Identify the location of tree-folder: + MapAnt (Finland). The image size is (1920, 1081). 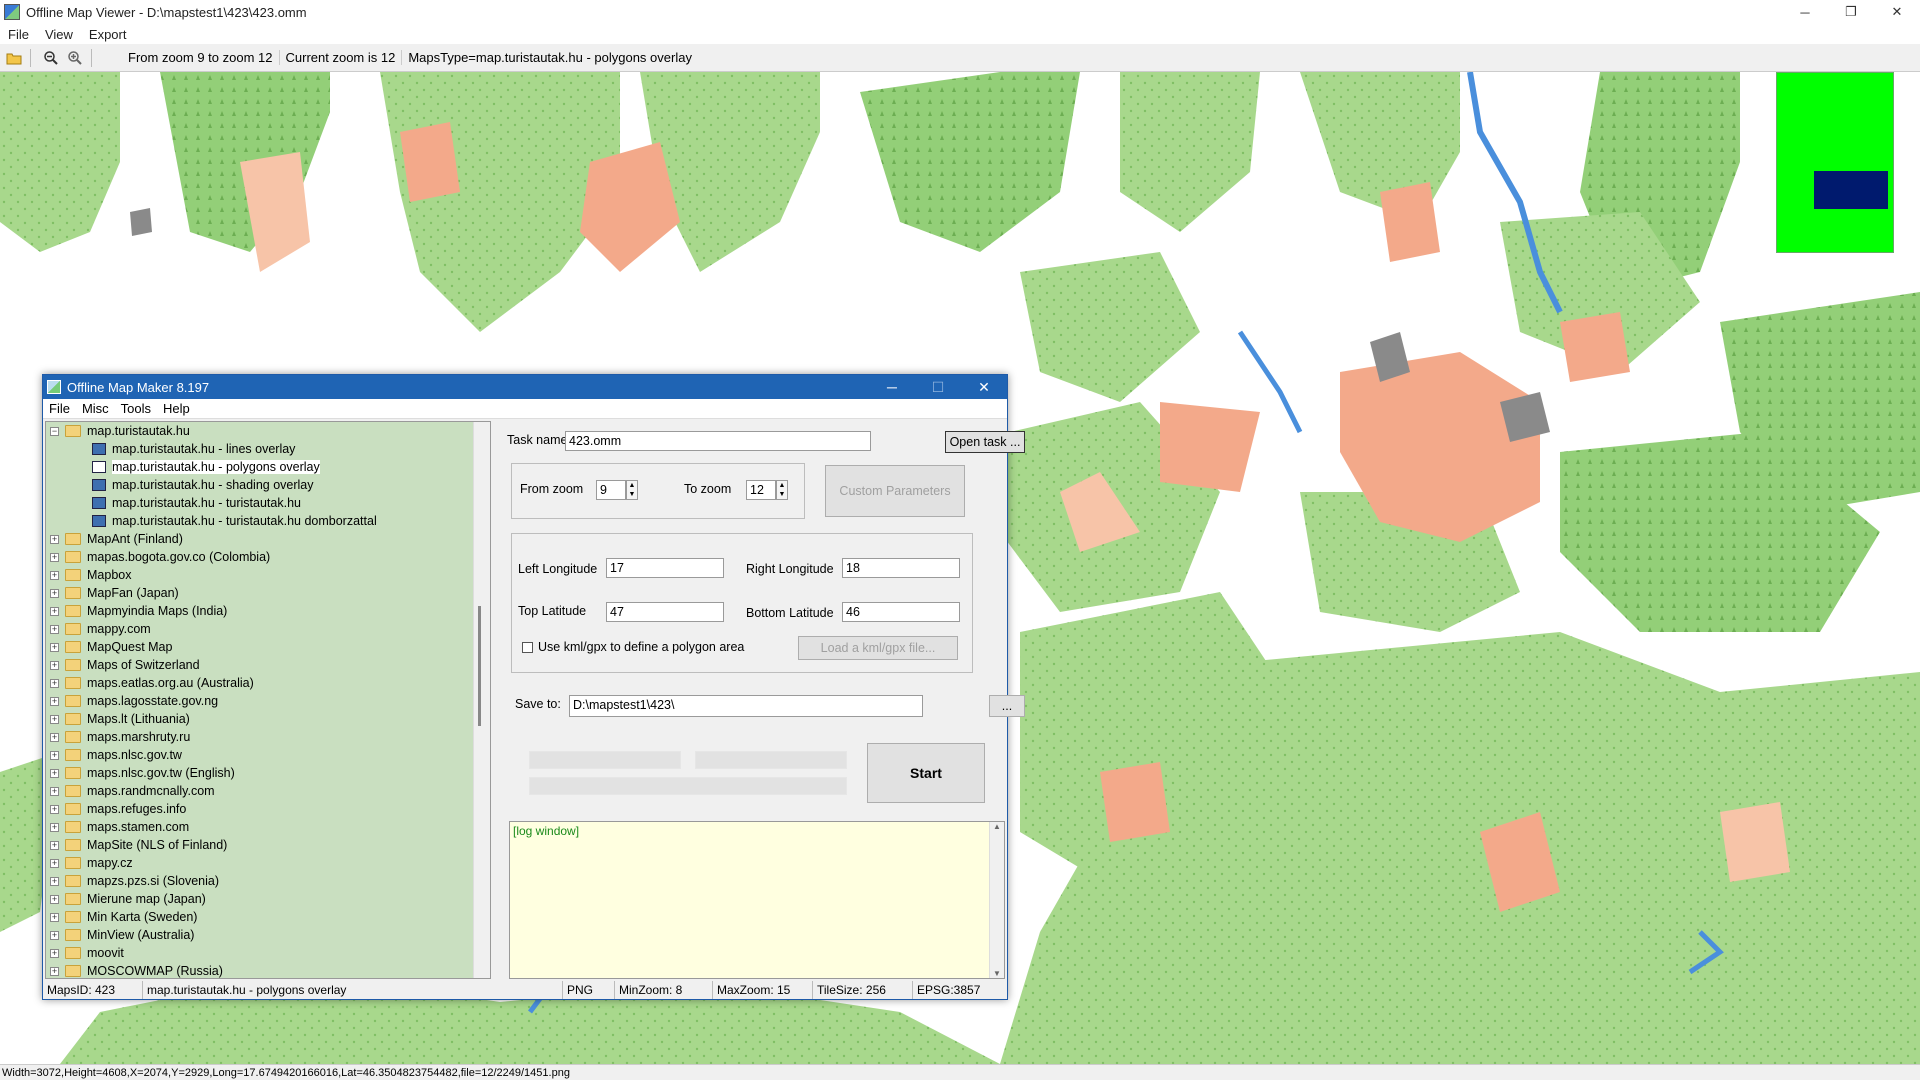
(268, 539).